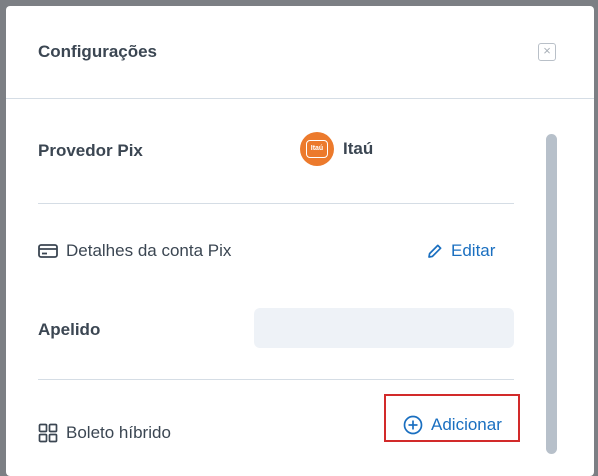 This screenshot has width=598, height=476. I want to click on grid-icon, so click(48, 433).